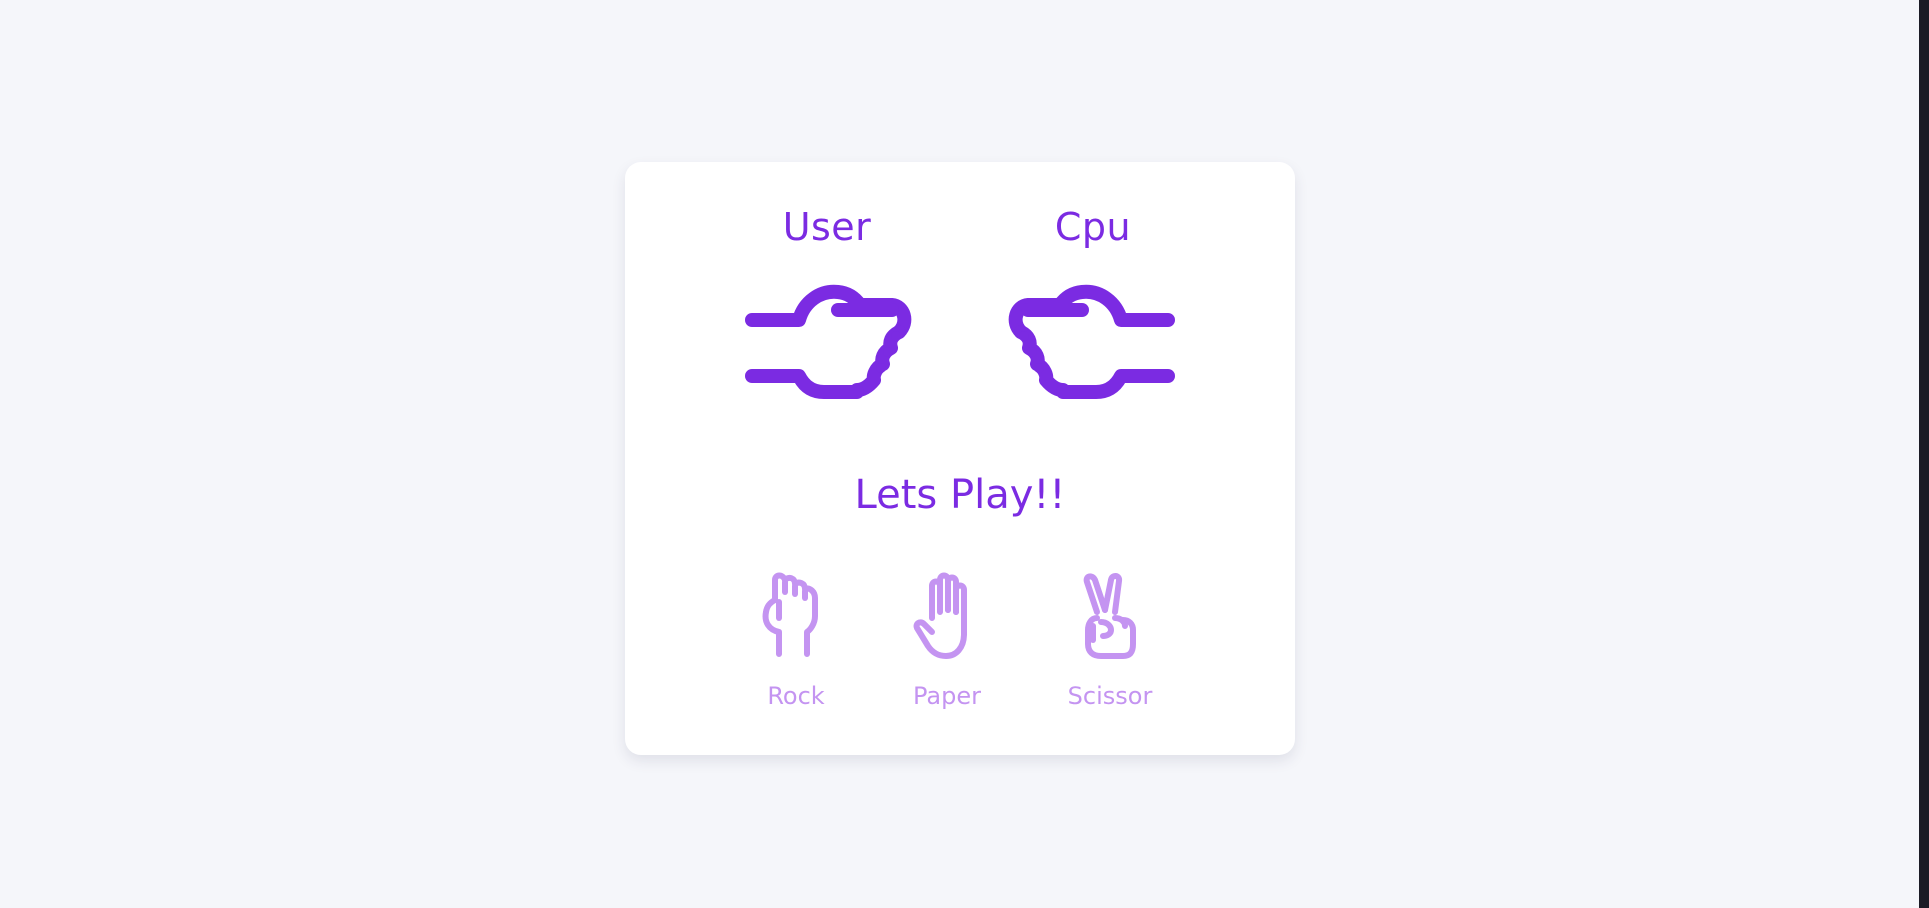 Image resolution: width=1929 pixels, height=908 pixels. I want to click on user-fist-icon, so click(828, 341).